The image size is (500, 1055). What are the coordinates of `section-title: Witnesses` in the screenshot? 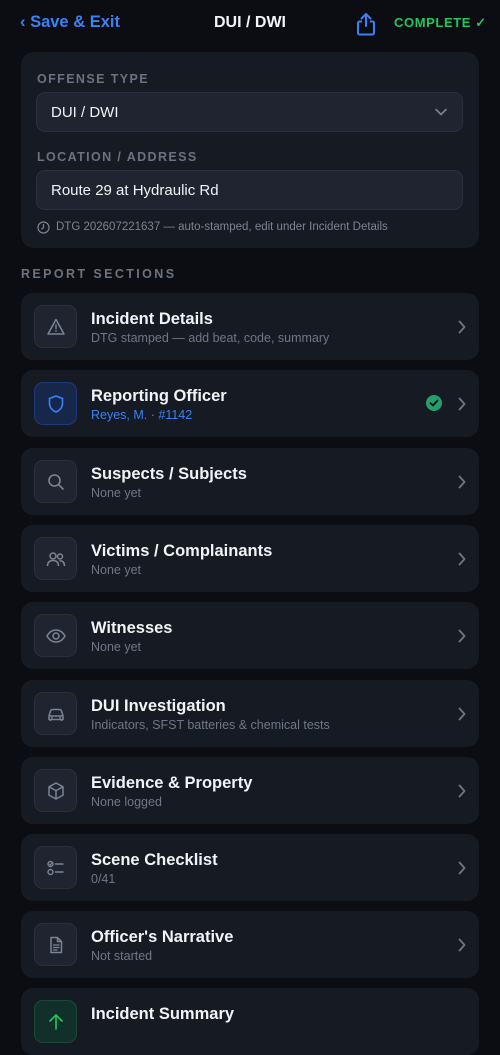 It's located at (132, 628).